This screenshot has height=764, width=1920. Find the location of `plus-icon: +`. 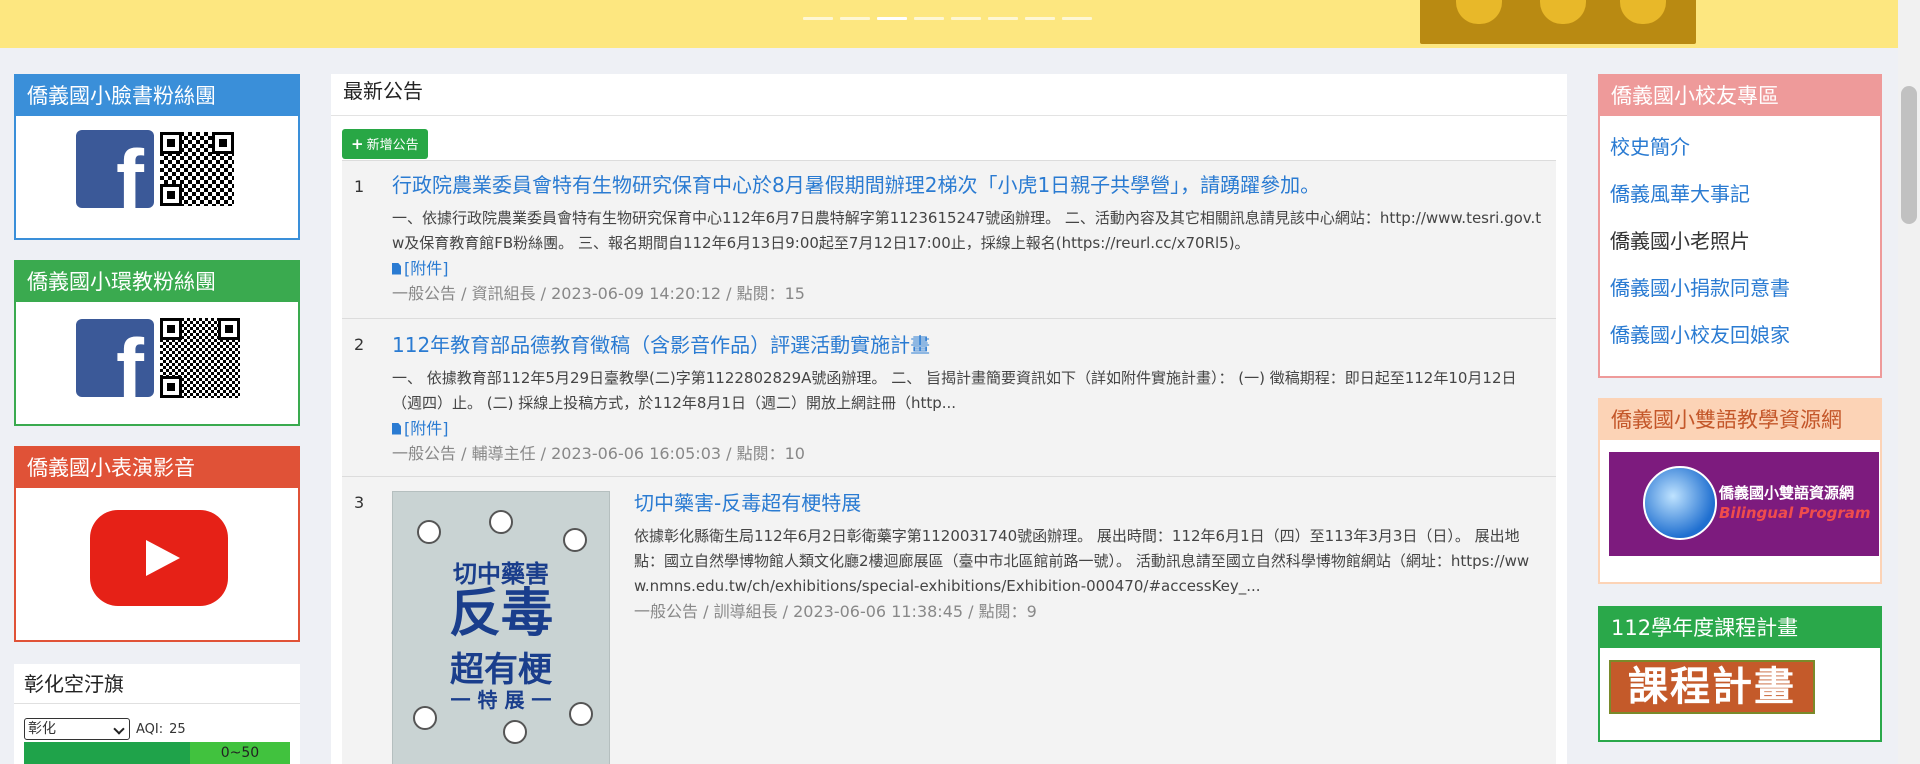

plus-icon: + is located at coordinates (357, 144).